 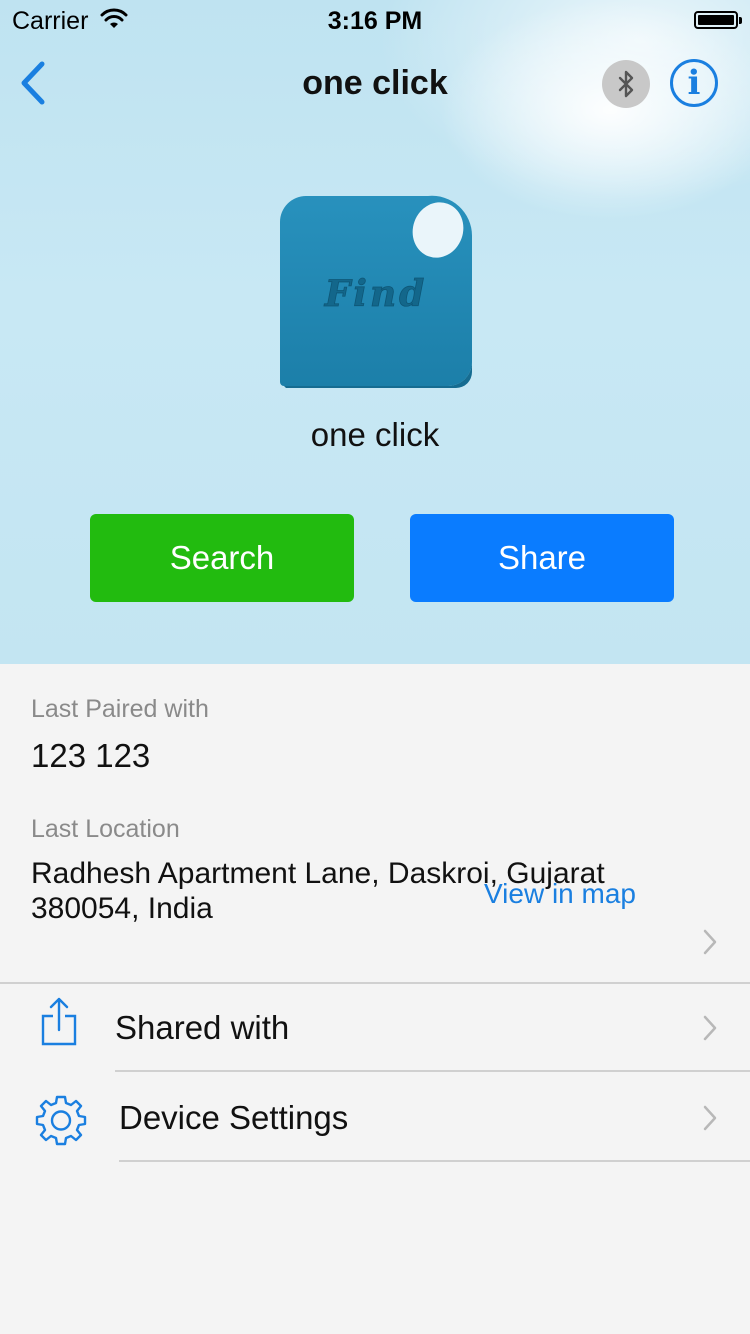 What do you see at coordinates (375, 983) in the screenshot?
I see `section-divider` at bounding box center [375, 983].